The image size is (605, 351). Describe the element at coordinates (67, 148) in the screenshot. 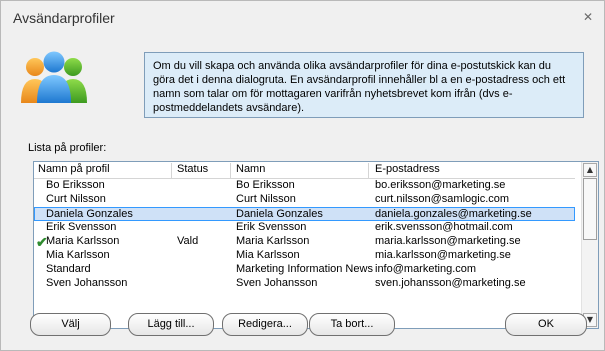

I see `profiles-list-label: Lista på profiler:` at that location.